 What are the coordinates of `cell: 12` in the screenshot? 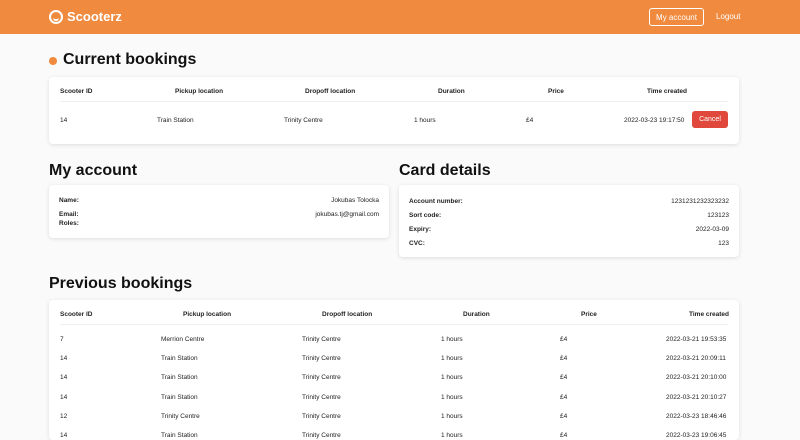 It's located at (64, 416).